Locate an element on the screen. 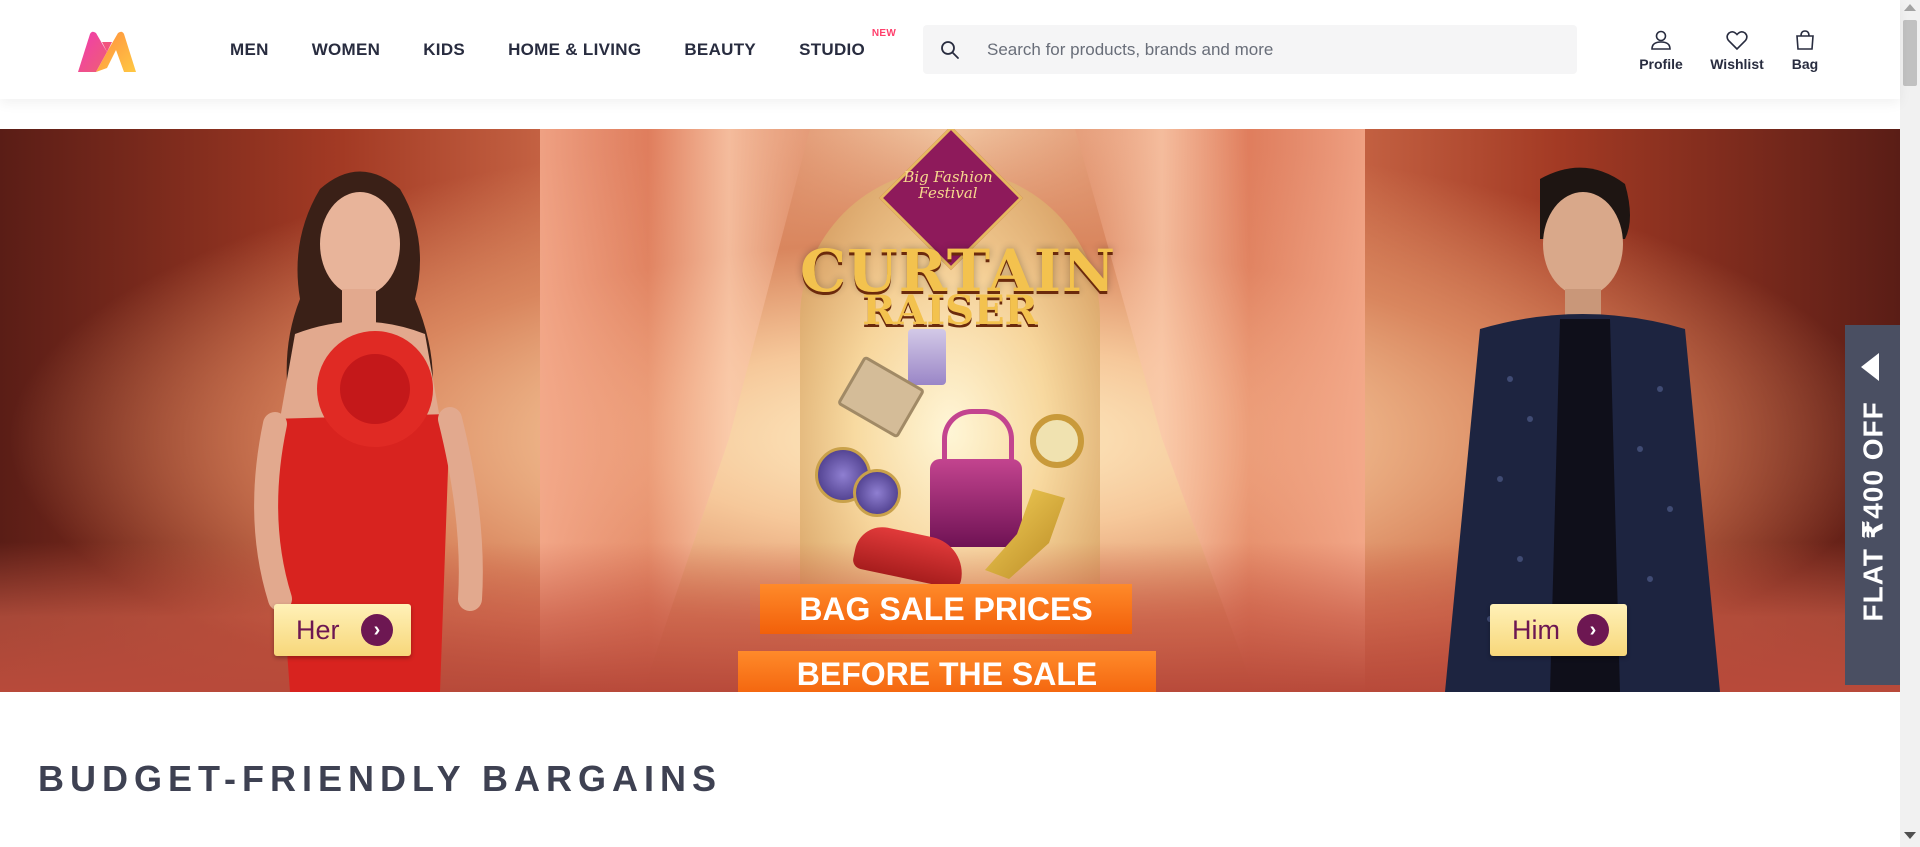 The height and width of the screenshot is (847, 1920). offer-text: FLAT ₹400 OFF is located at coordinates (1873, 511).